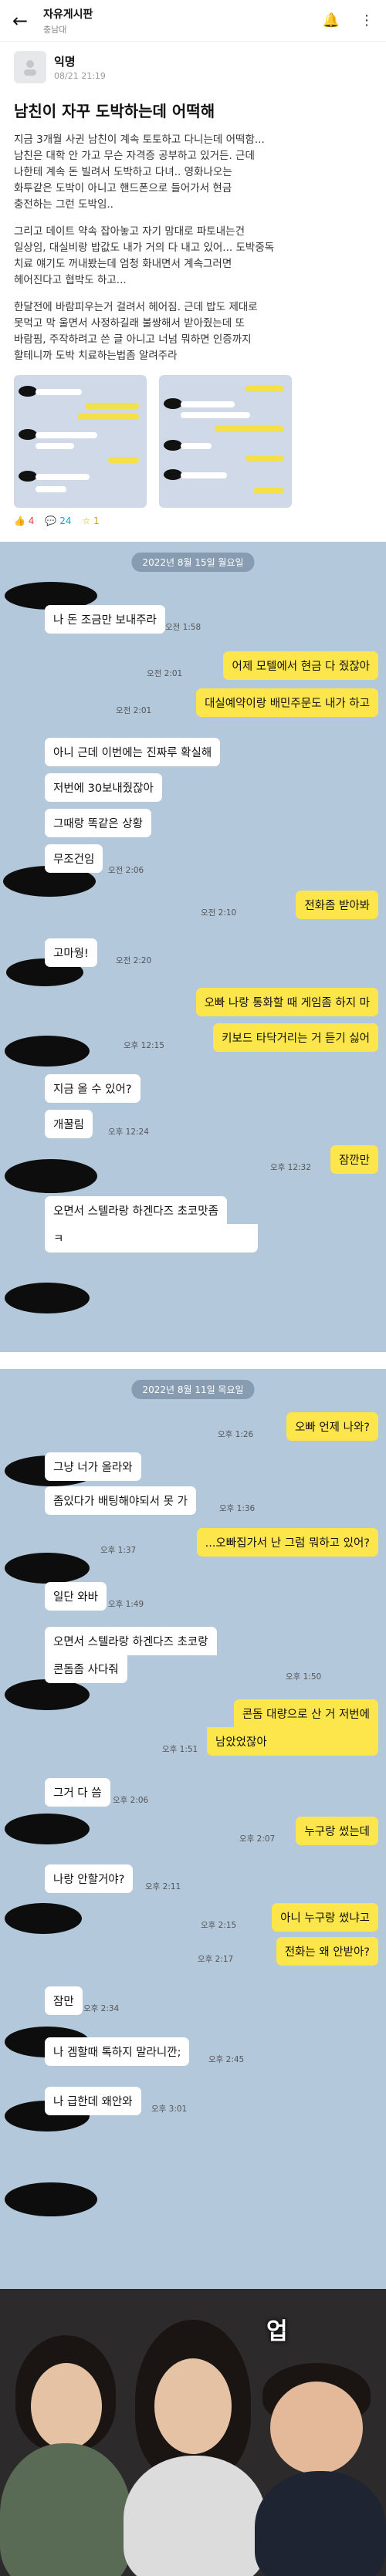  I want to click on timestamp: 오후 2:45, so click(226, 2059).